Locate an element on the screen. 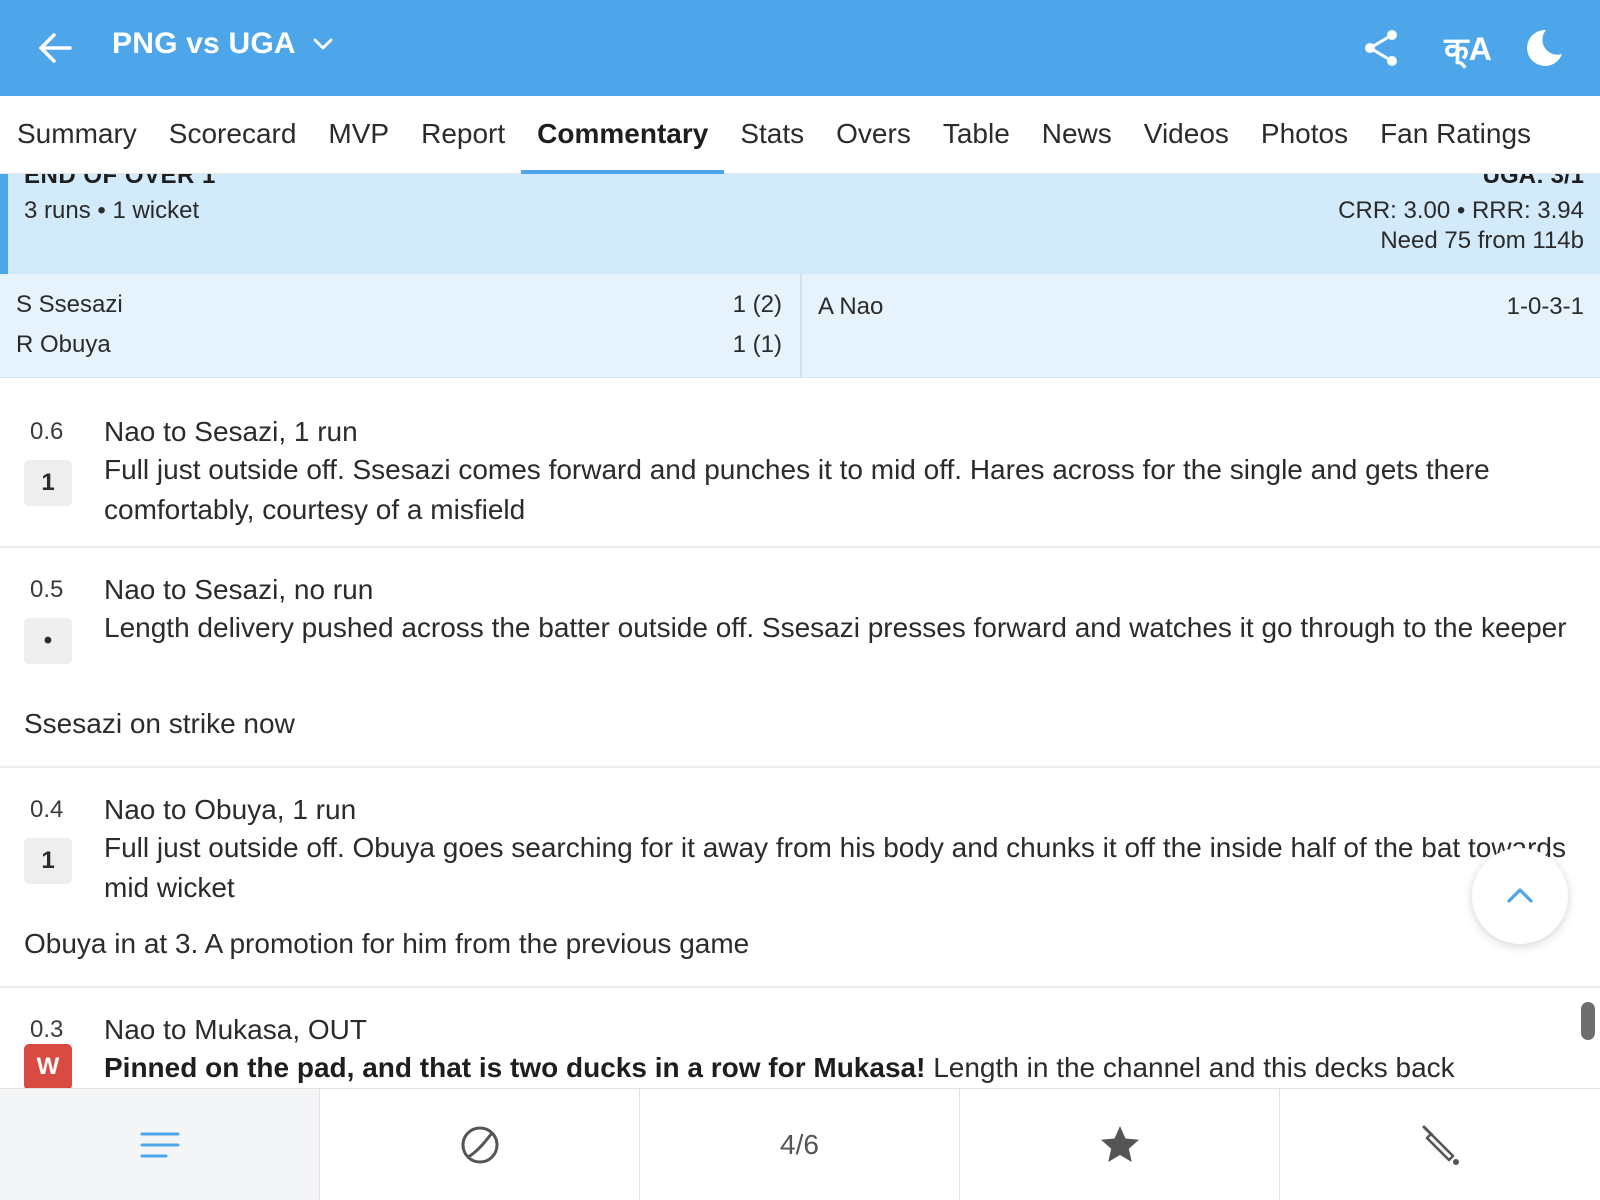  bowler-row: A Nao 1-0-3-1 is located at coordinates (1201, 312).